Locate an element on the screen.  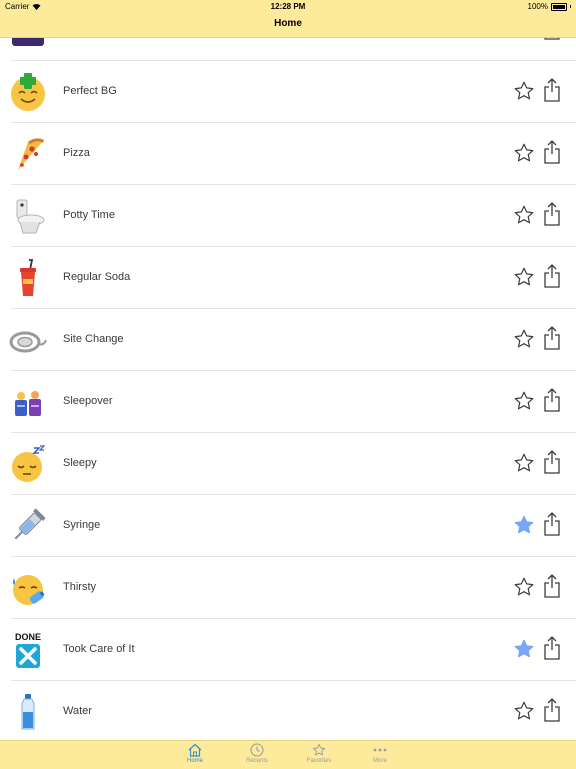
list-item: Regular Soda is located at coordinates (288, 278).